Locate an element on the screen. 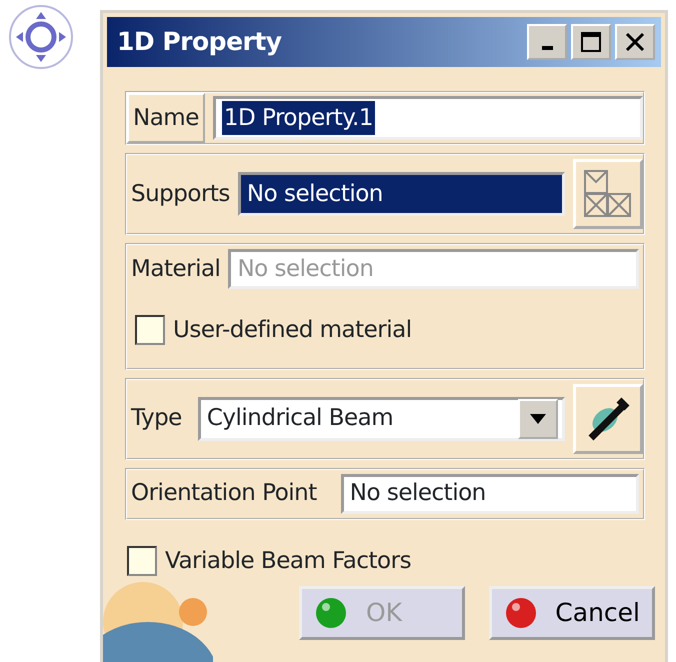 The width and height of the screenshot is (676, 662). maximize-button is located at coordinates (591, 42).